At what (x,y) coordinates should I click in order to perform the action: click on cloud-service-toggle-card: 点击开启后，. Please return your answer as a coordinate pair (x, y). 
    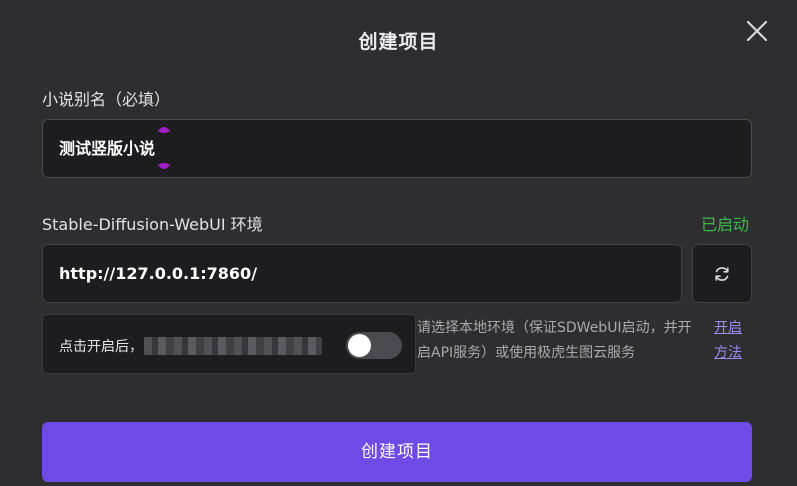
    Looking at the image, I should click on (229, 344).